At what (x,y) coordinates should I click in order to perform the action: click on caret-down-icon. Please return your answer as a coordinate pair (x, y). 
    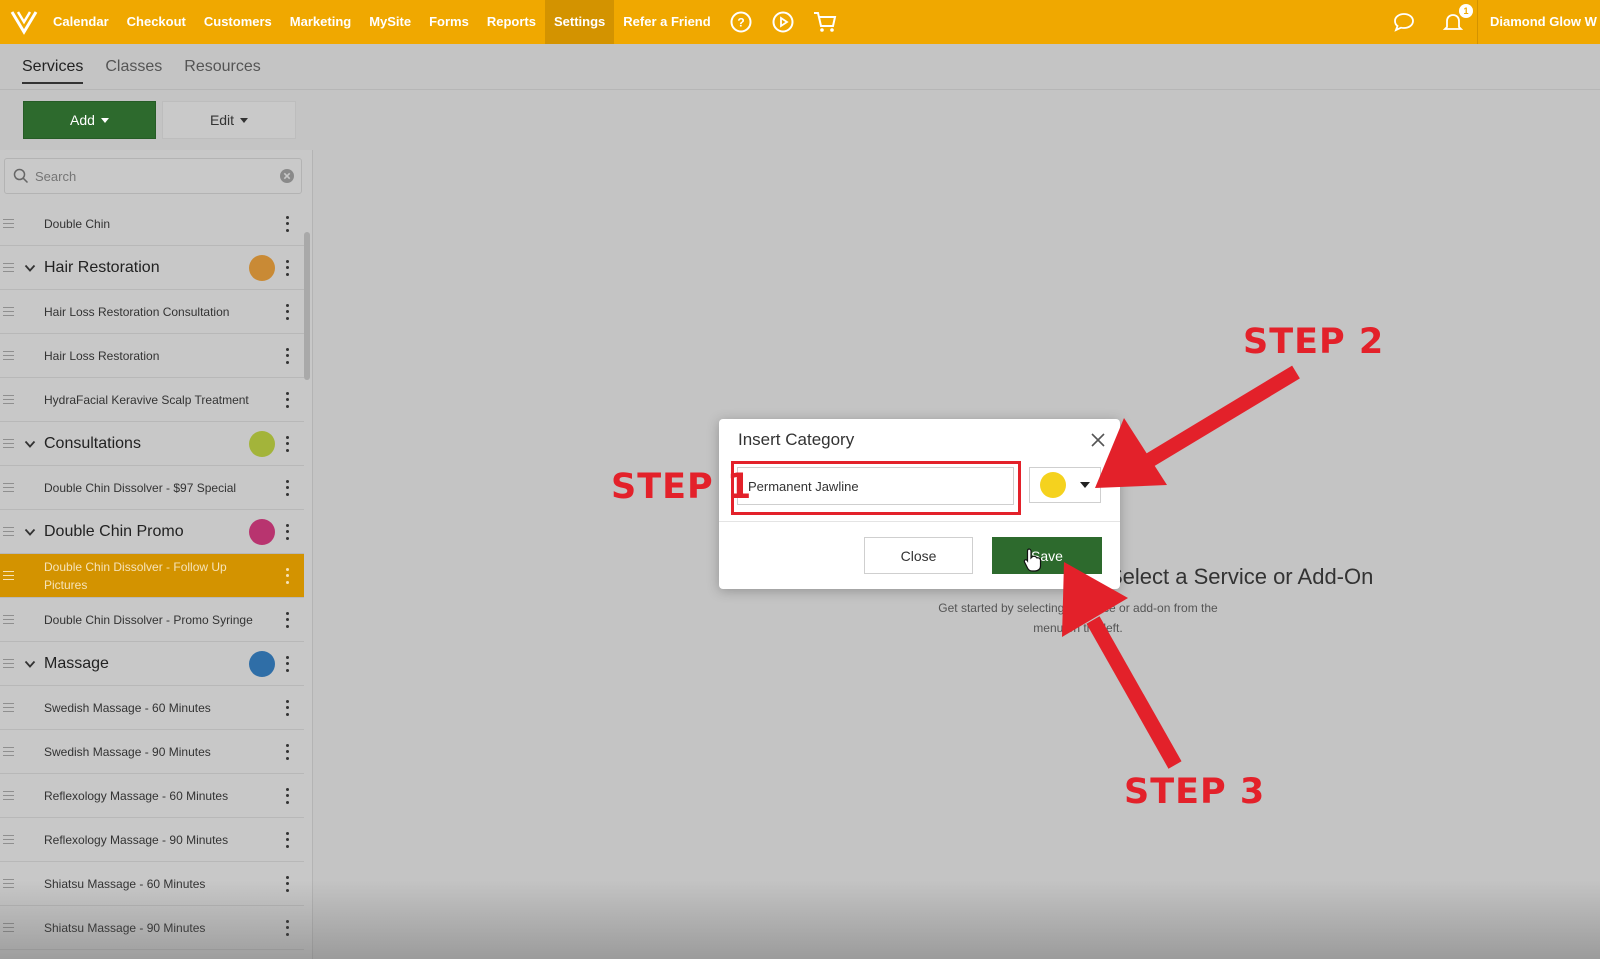
    Looking at the image, I should click on (244, 120).